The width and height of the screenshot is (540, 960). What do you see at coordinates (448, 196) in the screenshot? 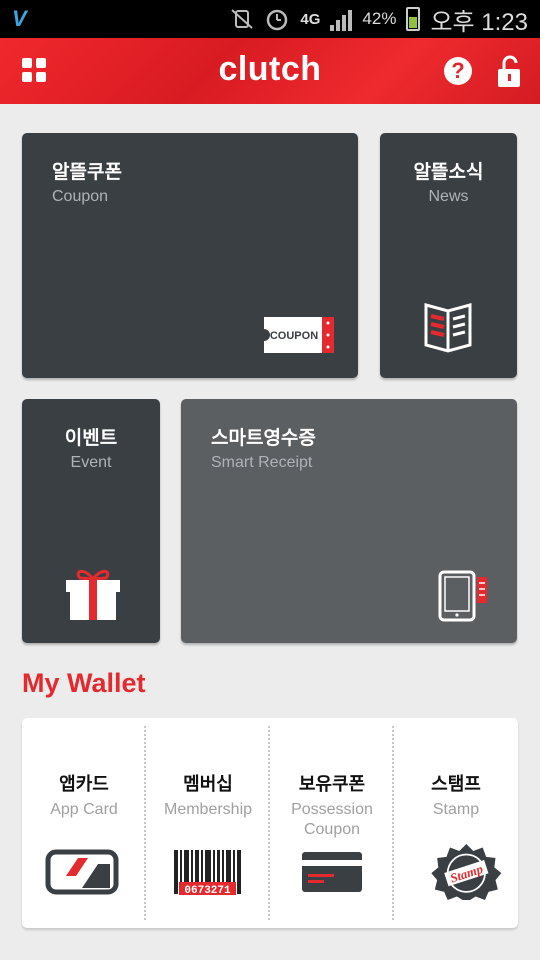
I see `news-title-en: News` at bounding box center [448, 196].